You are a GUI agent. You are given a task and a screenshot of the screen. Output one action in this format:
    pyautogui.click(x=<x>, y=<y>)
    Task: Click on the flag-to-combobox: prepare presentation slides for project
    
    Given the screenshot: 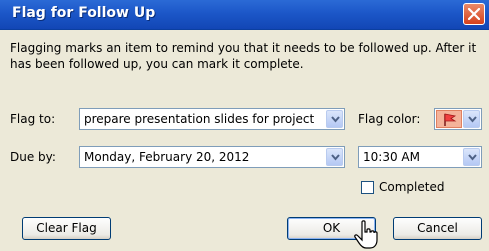 What is the action you would take?
    pyautogui.click(x=212, y=119)
    